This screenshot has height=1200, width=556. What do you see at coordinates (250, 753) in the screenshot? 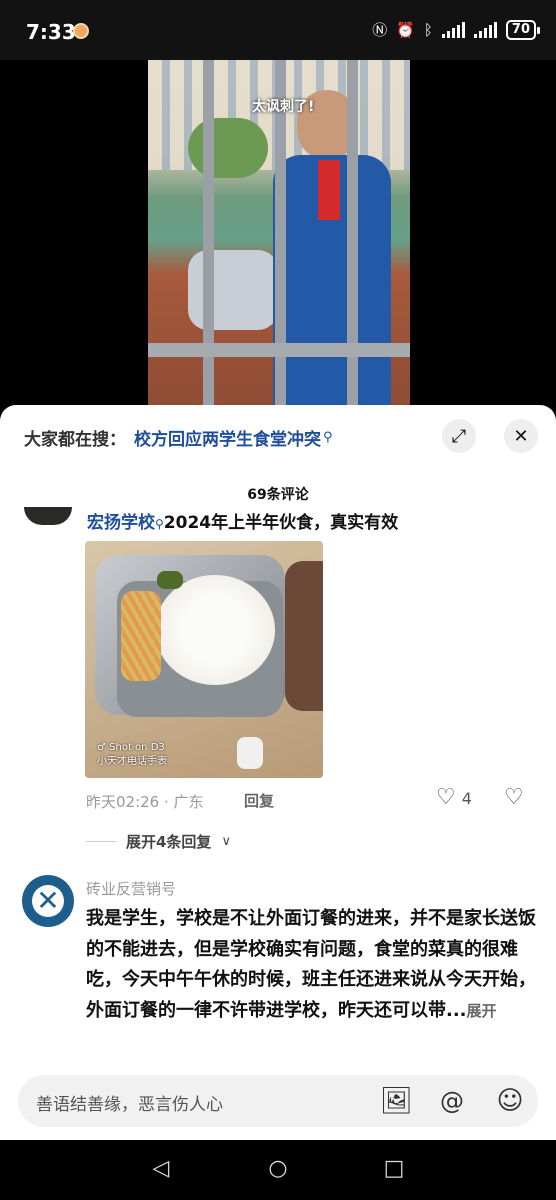
I see `photo-bottle-cap` at bounding box center [250, 753].